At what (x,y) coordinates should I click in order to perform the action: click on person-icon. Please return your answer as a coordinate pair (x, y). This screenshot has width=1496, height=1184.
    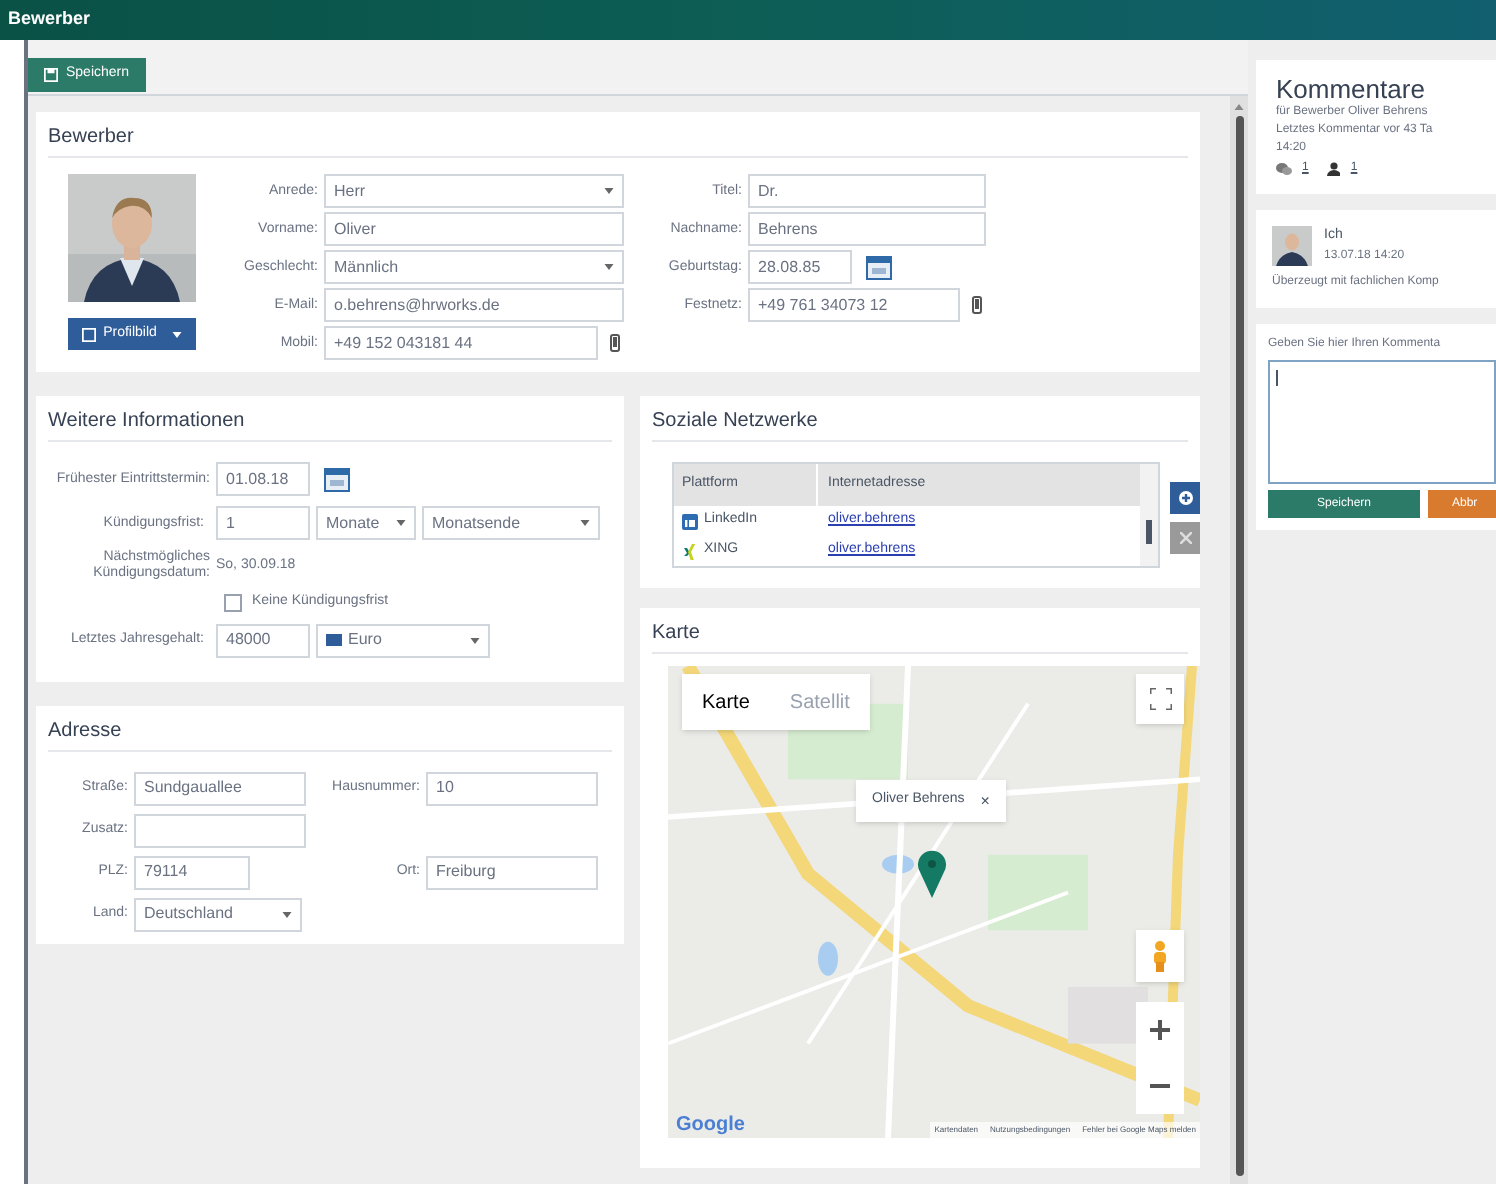
    Looking at the image, I should click on (1160, 956).